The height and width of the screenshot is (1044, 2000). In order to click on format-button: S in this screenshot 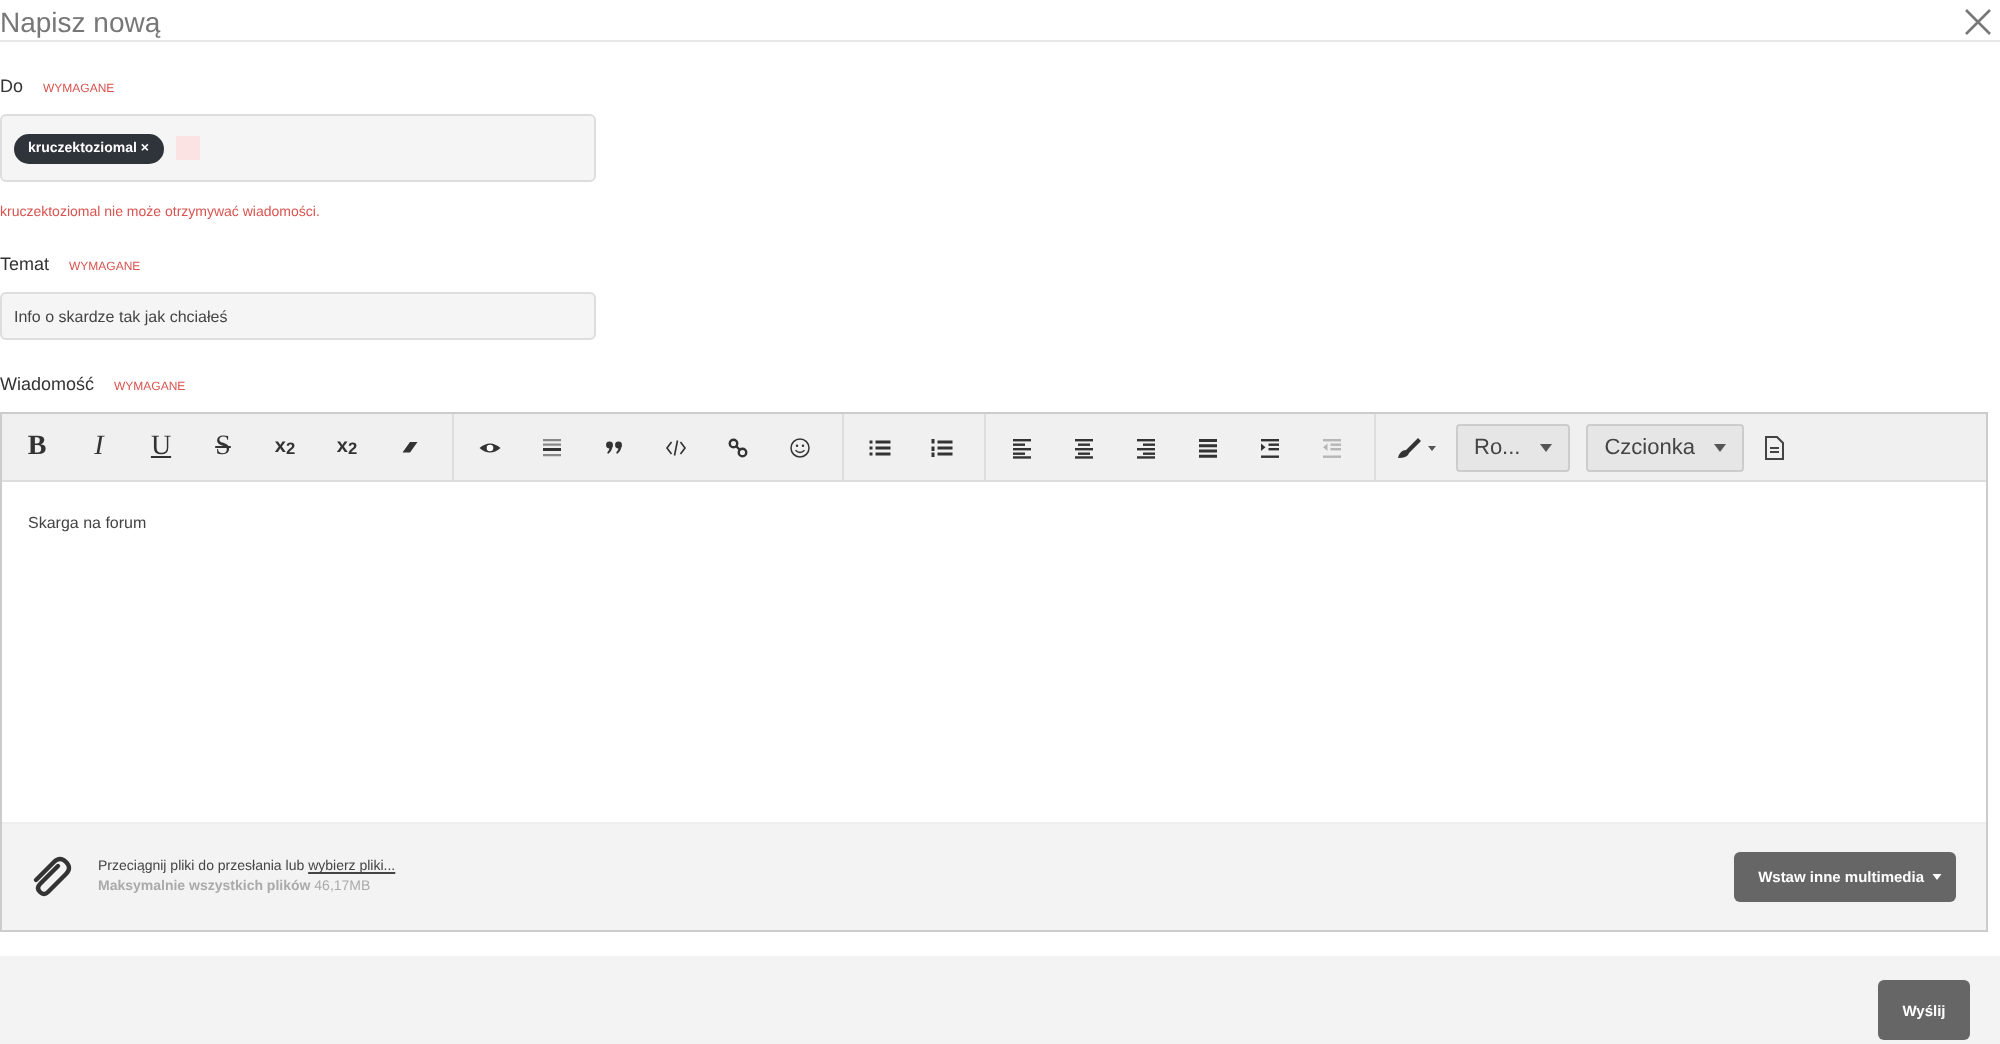, I will do `click(223, 447)`.